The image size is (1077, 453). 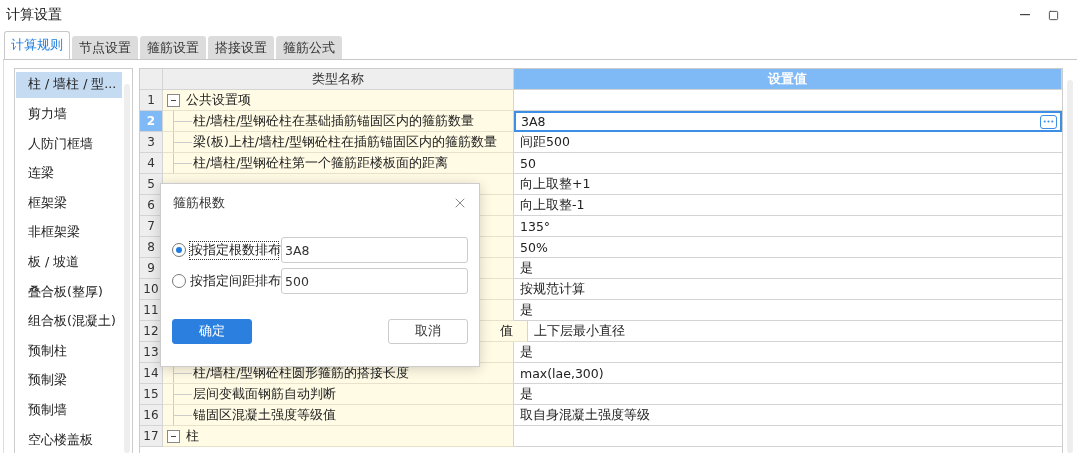 I want to click on row-number: 4, so click(x=151, y=163).